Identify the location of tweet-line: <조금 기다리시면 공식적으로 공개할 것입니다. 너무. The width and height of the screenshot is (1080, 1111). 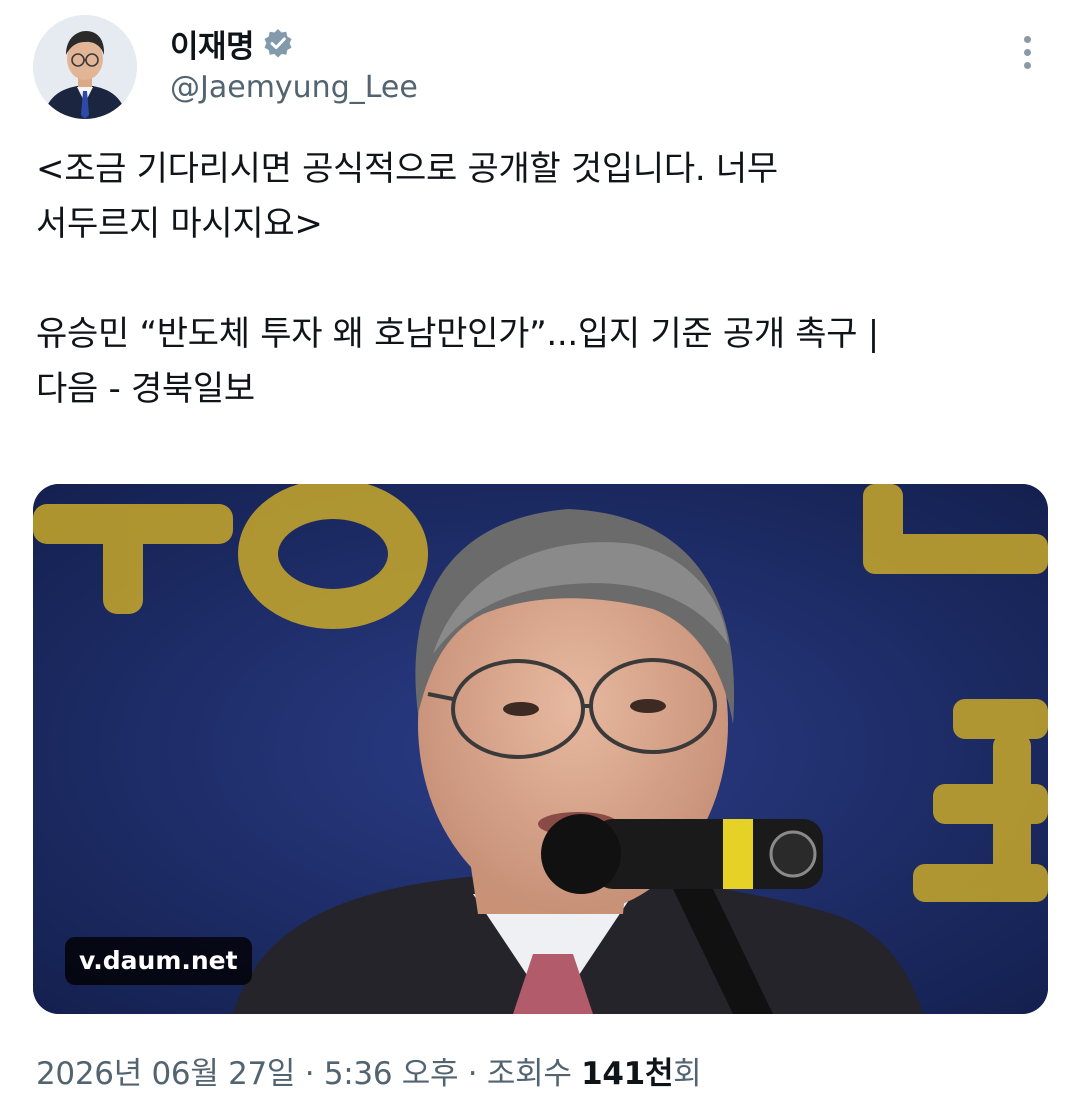
(407, 169).